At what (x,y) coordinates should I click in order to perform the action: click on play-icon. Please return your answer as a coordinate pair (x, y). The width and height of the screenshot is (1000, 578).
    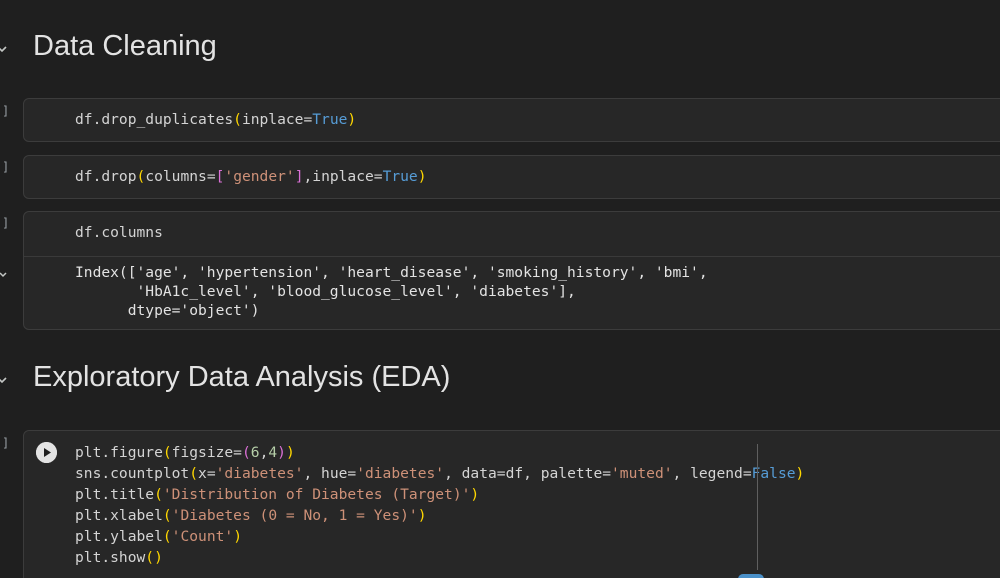
    Looking at the image, I should click on (46, 452).